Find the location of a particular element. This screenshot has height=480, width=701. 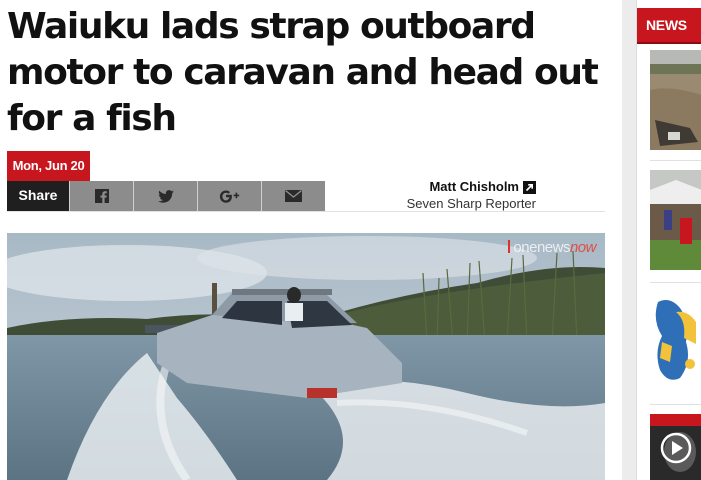

watermark-news: news is located at coordinates (553, 247).